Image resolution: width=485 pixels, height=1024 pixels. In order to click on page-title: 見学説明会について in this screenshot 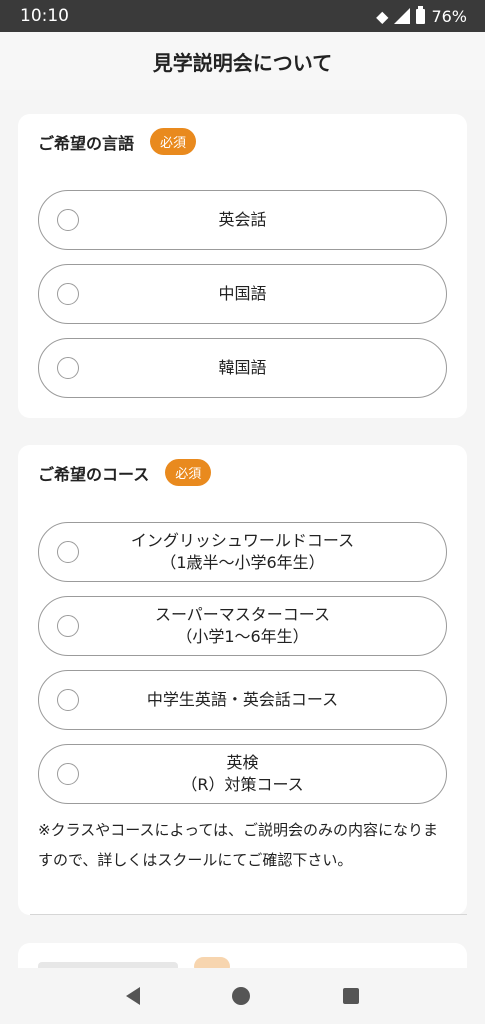, I will do `click(242, 61)`.